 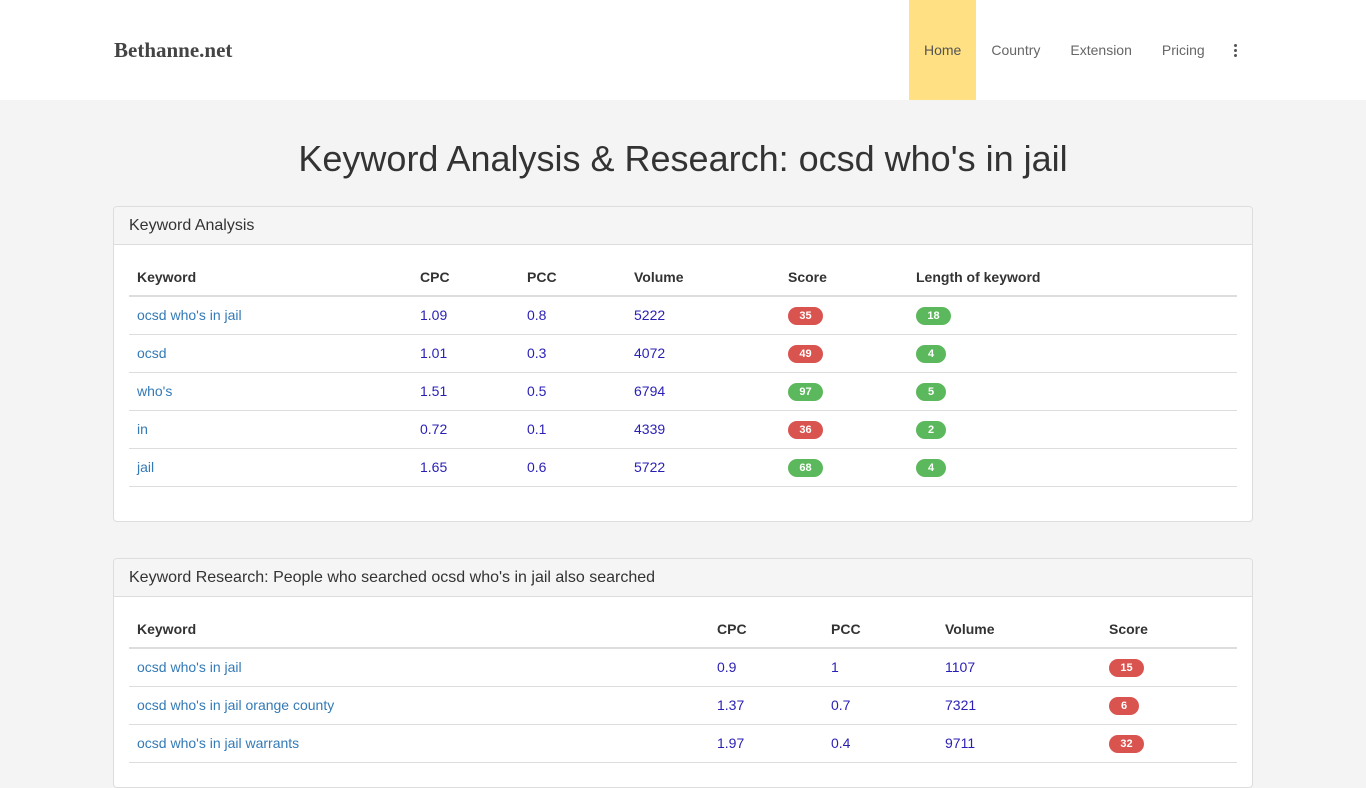 I want to click on volume-value: 4339, so click(x=703, y=429).